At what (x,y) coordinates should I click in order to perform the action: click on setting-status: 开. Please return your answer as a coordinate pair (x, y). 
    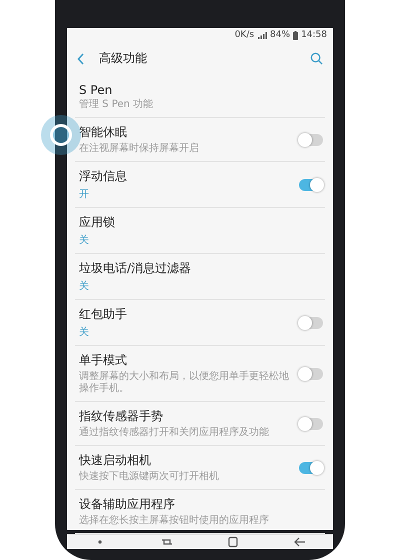
    Looking at the image, I should click on (84, 194).